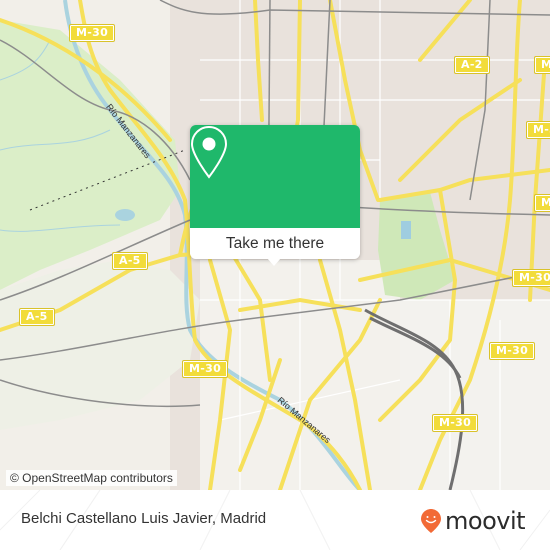 The height and width of the screenshot is (550, 550). I want to click on map-attribution: © OpenStreetMap contributors, so click(91, 478).